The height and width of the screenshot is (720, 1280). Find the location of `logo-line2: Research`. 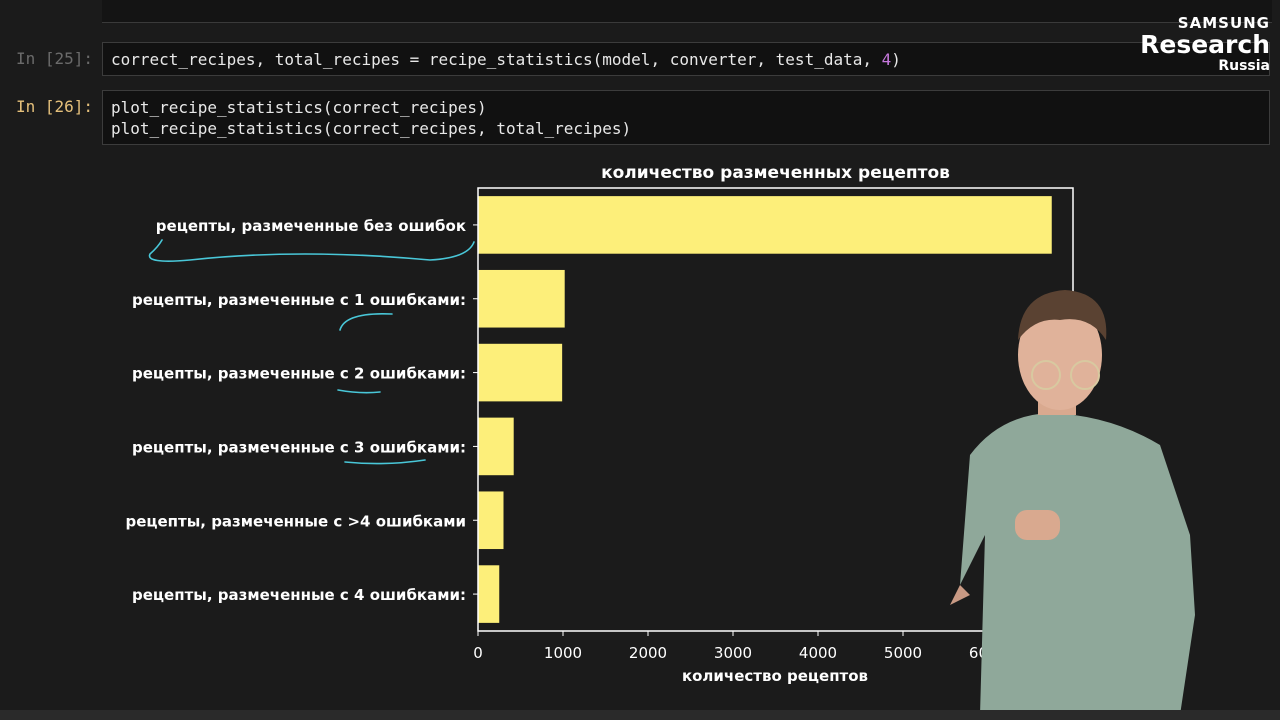

logo-line2: Research is located at coordinates (1205, 44).